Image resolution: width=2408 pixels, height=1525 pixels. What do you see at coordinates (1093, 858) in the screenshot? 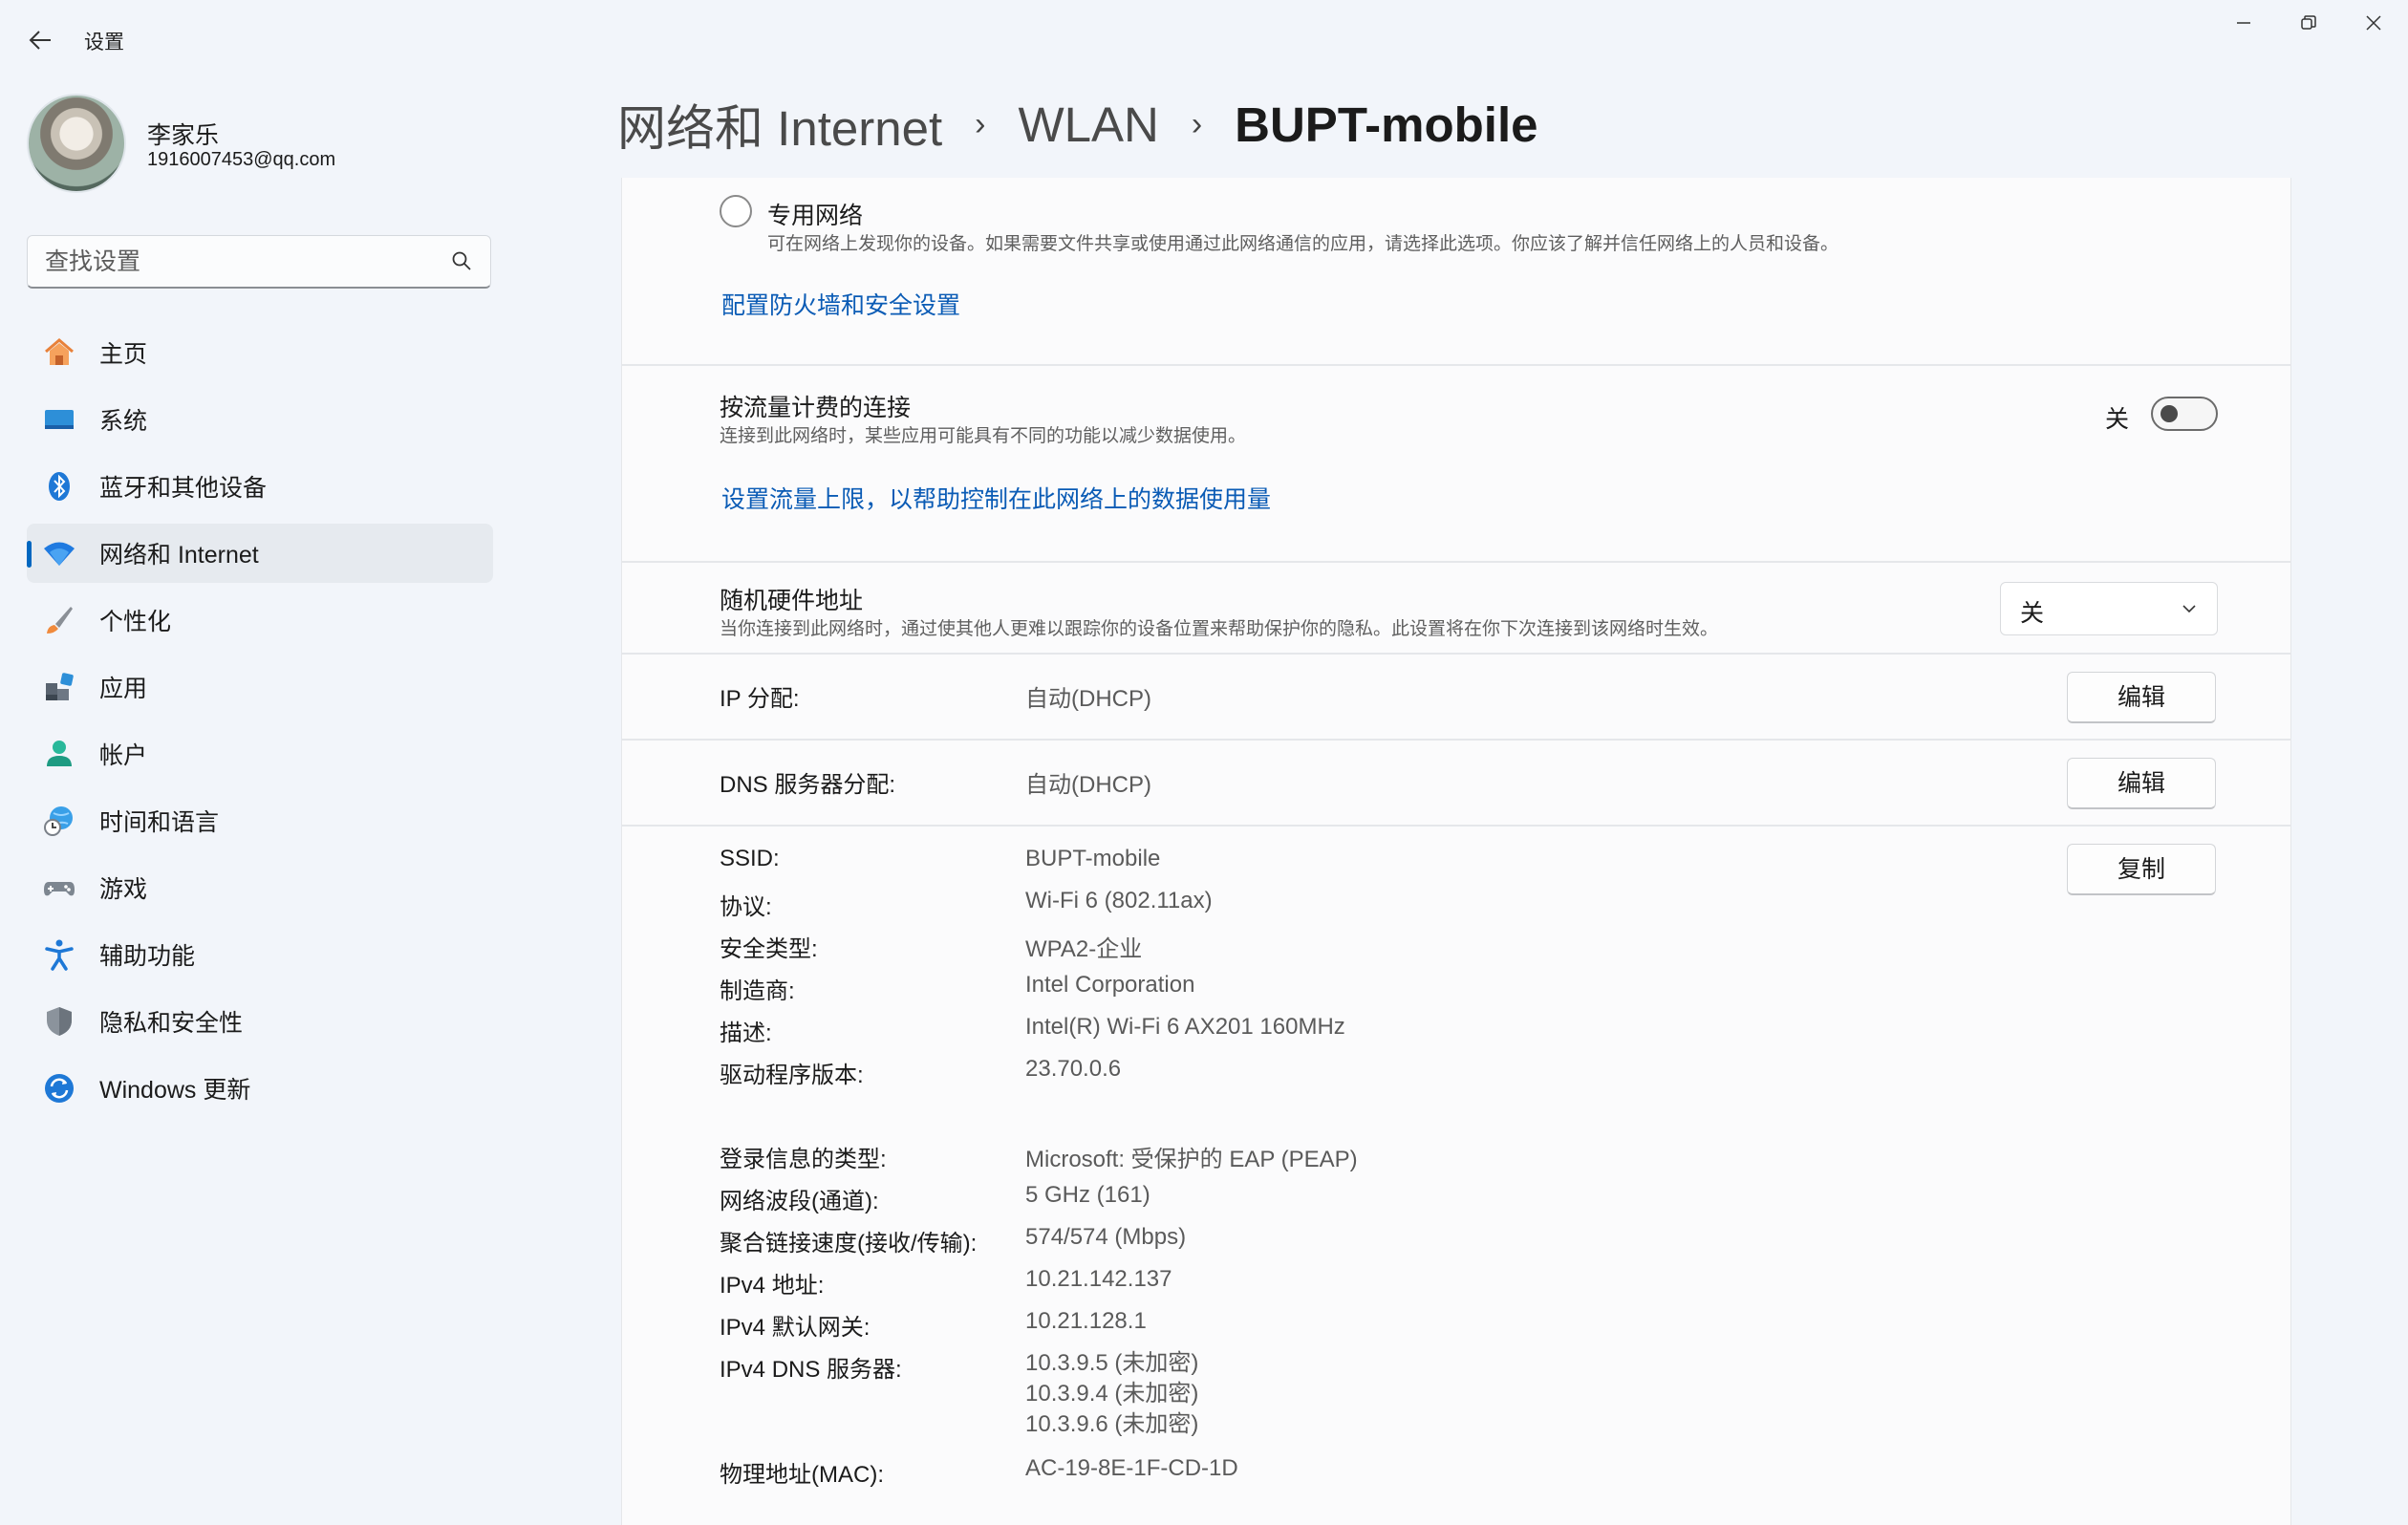
I see `ssid-value: BUPT-mobile` at bounding box center [1093, 858].